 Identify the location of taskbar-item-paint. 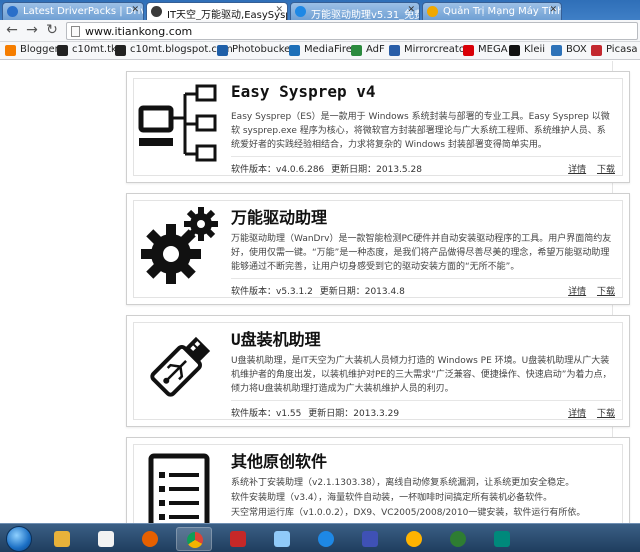
(414, 539).